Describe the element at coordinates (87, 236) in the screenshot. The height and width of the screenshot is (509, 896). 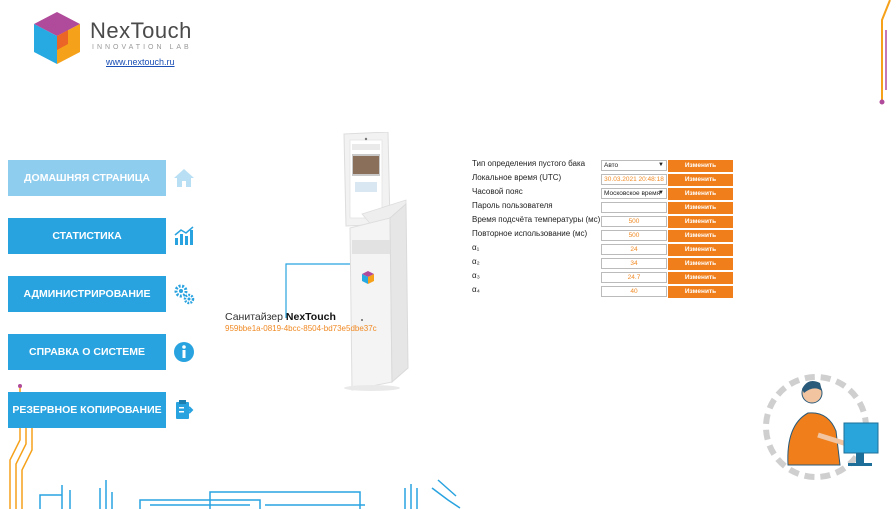
I see `nav-button-statistics: СТАТИСТИКА` at that location.